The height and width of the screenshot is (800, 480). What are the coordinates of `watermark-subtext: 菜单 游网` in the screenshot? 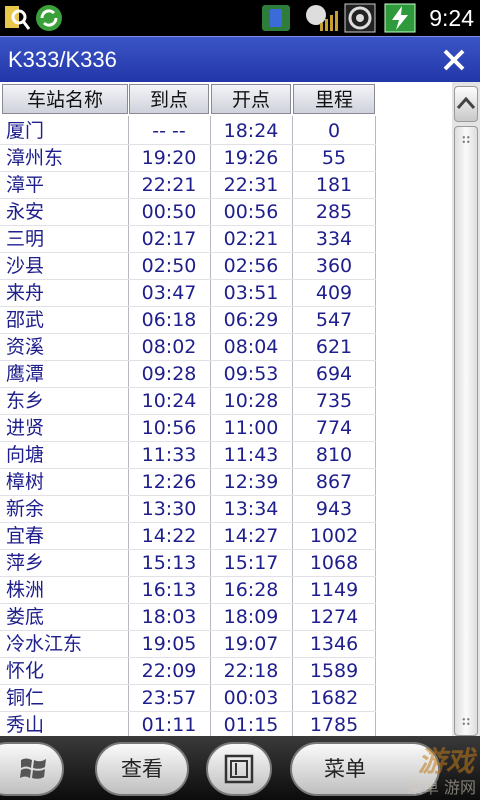 It's located at (441, 787).